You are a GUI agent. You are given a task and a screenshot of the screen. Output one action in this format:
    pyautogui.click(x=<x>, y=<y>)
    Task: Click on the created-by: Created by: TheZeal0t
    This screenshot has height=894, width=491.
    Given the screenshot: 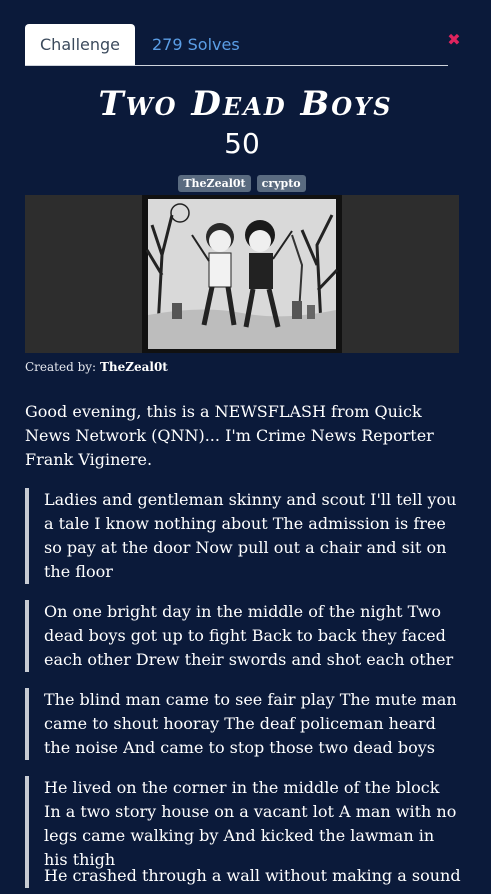 What is the action you would take?
    pyautogui.click(x=96, y=367)
    